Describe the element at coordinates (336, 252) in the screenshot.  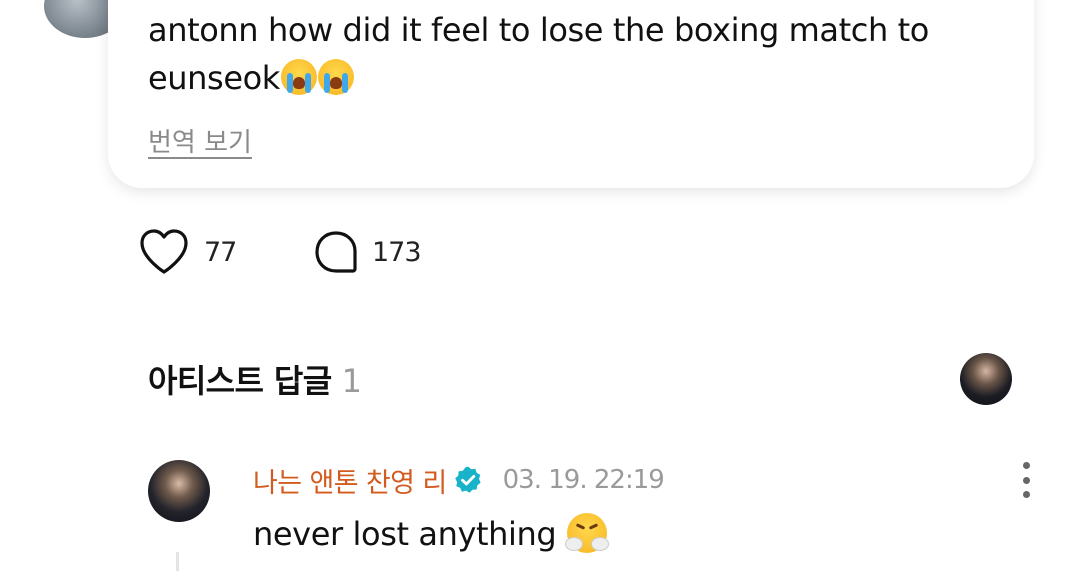
I see `speech-bubble-icon` at that location.